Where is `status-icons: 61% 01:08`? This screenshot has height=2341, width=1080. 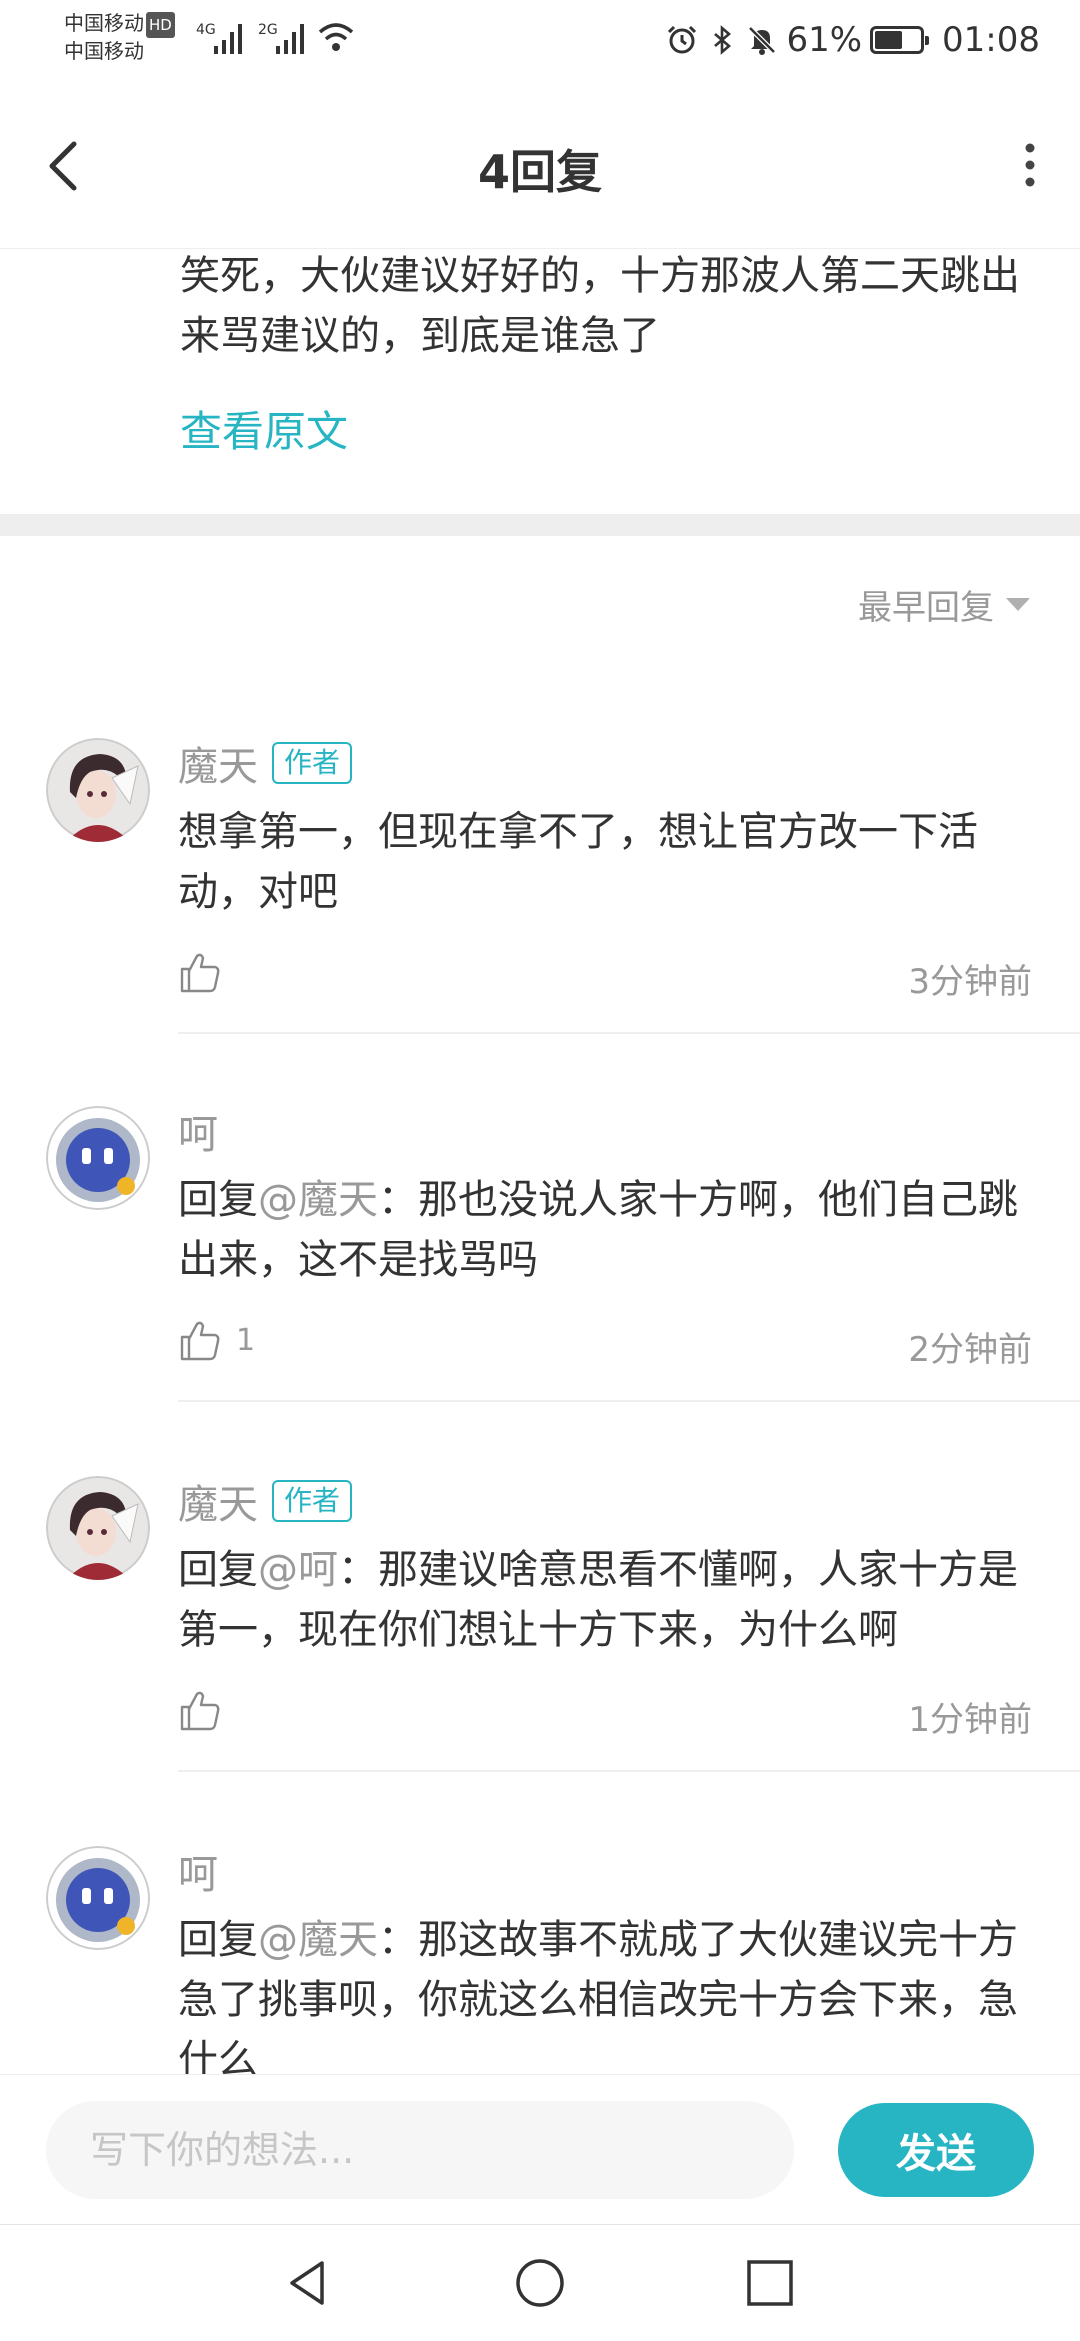
status-icons: 61% 01:08 is located at coordinates (853, 40).